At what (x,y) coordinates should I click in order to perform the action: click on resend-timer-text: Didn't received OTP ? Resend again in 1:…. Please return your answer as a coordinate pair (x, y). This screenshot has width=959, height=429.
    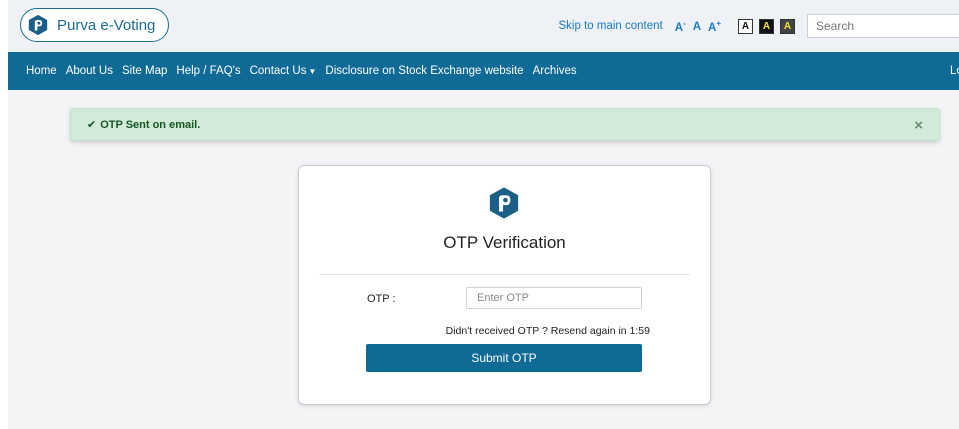
    Looking at the image, I should click on (547, 331).